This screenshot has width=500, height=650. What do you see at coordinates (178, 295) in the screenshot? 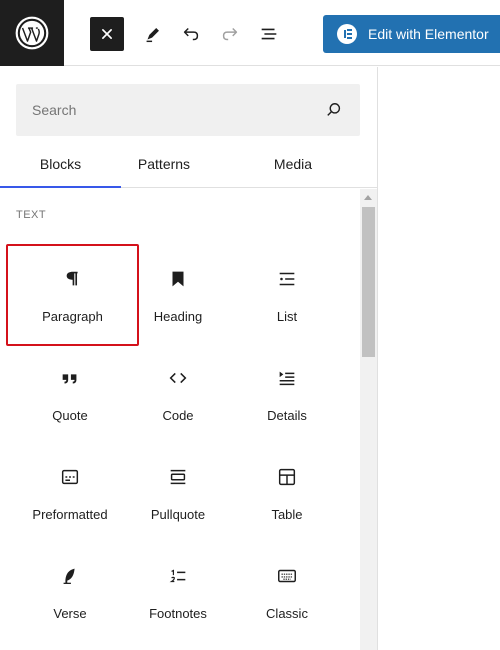
I see `block-heading: Heading` at bounding box center [178, 295].